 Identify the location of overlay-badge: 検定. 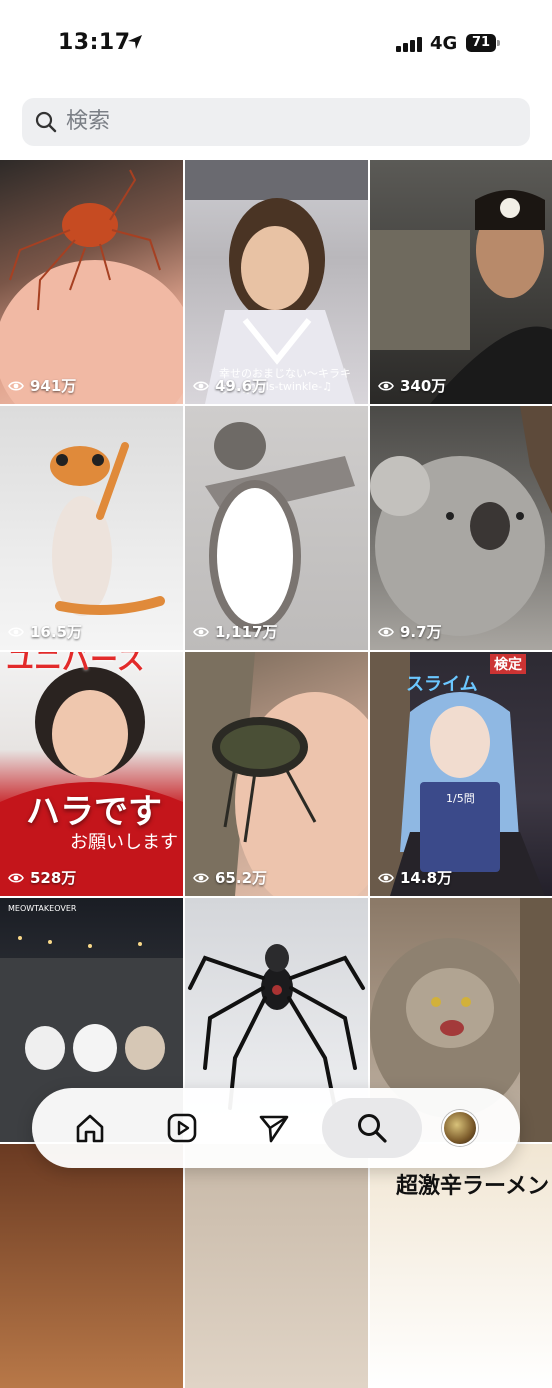
(508, 664).